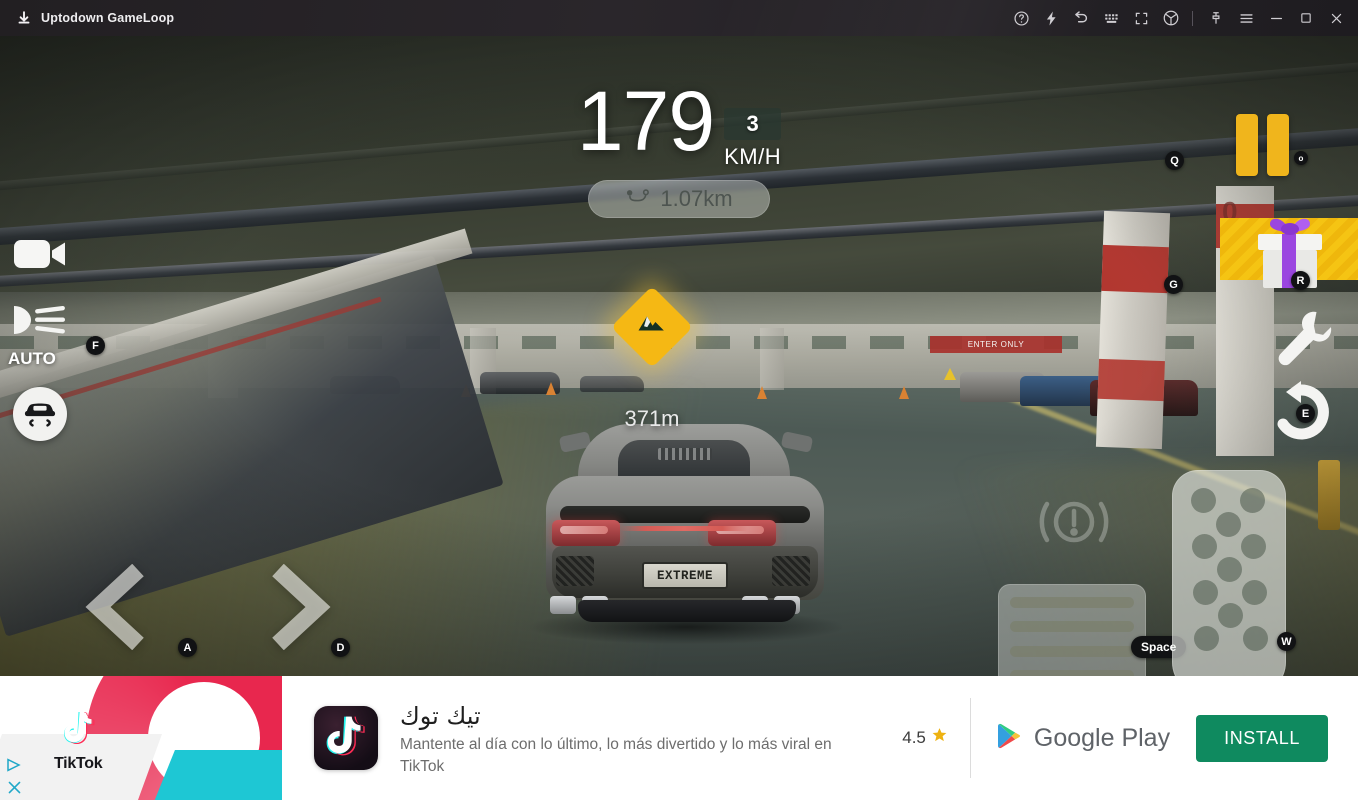 Image resolution: width=1358 pixels, height=800 pixels. I want to click on titlebar-divider, so click(1192, 18).